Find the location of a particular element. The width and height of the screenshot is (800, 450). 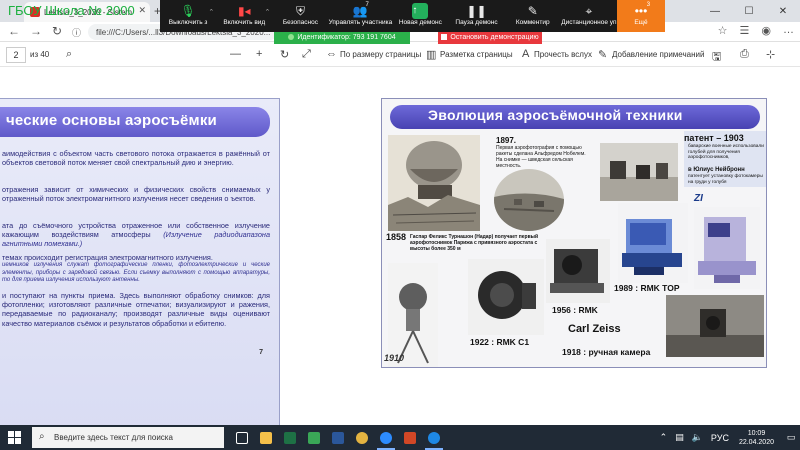

read-aloud-button: Прочесть вслух is located at coordinates (563, 54).